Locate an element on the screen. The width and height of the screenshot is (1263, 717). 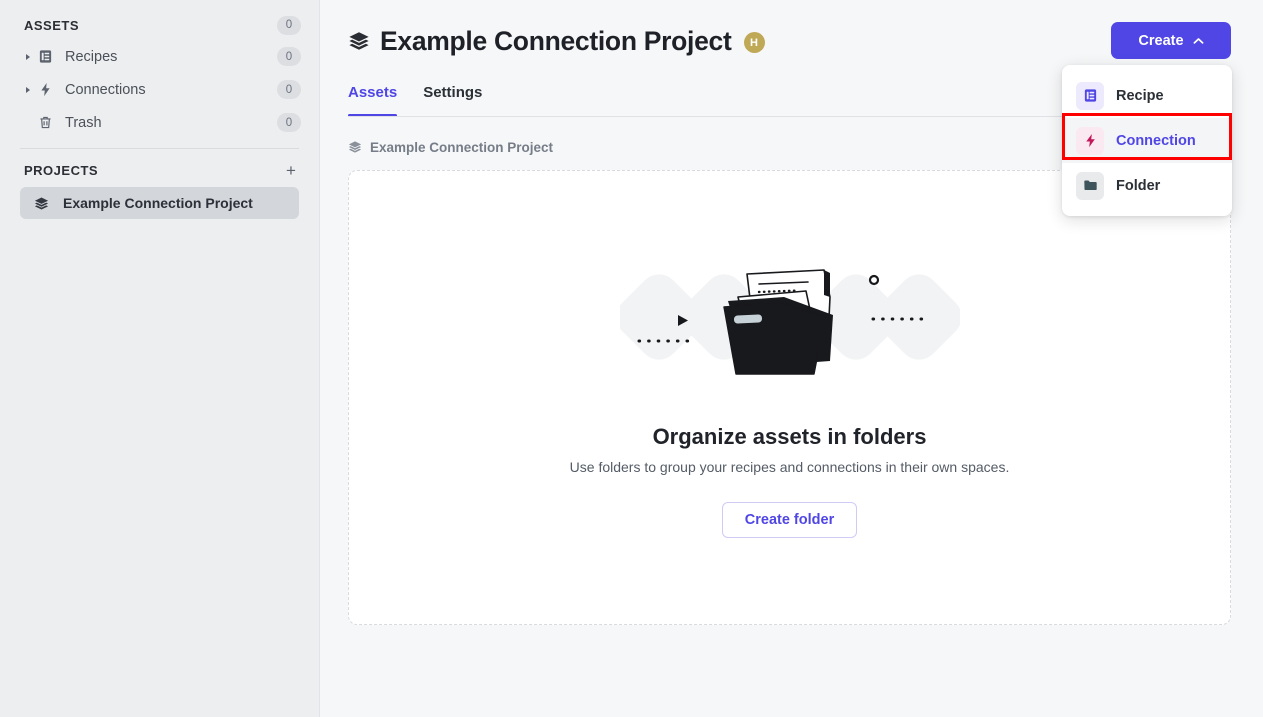
sidebar-item-connections: Connections 0 is located at coordinates (159, 89).